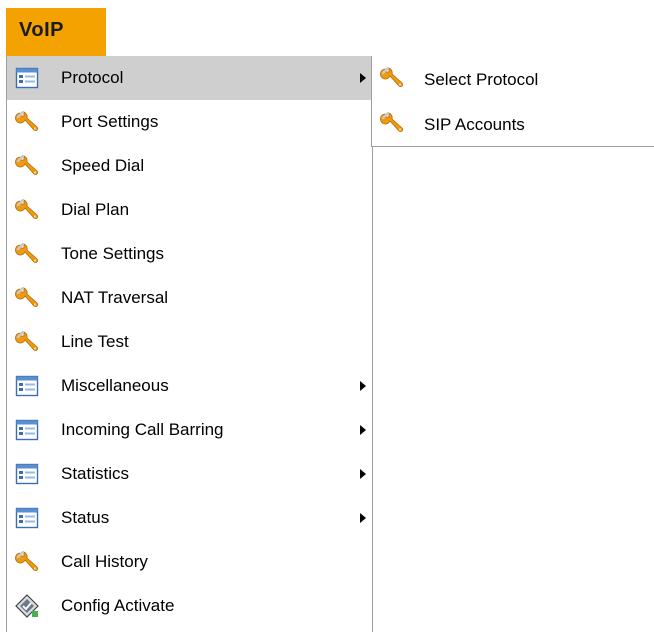 The height and width of the screenshot is (632, 654). Describe the element at coordinates (189, 78) in the screenshot. I see `menu-item-protocol: Protocol` at that location.